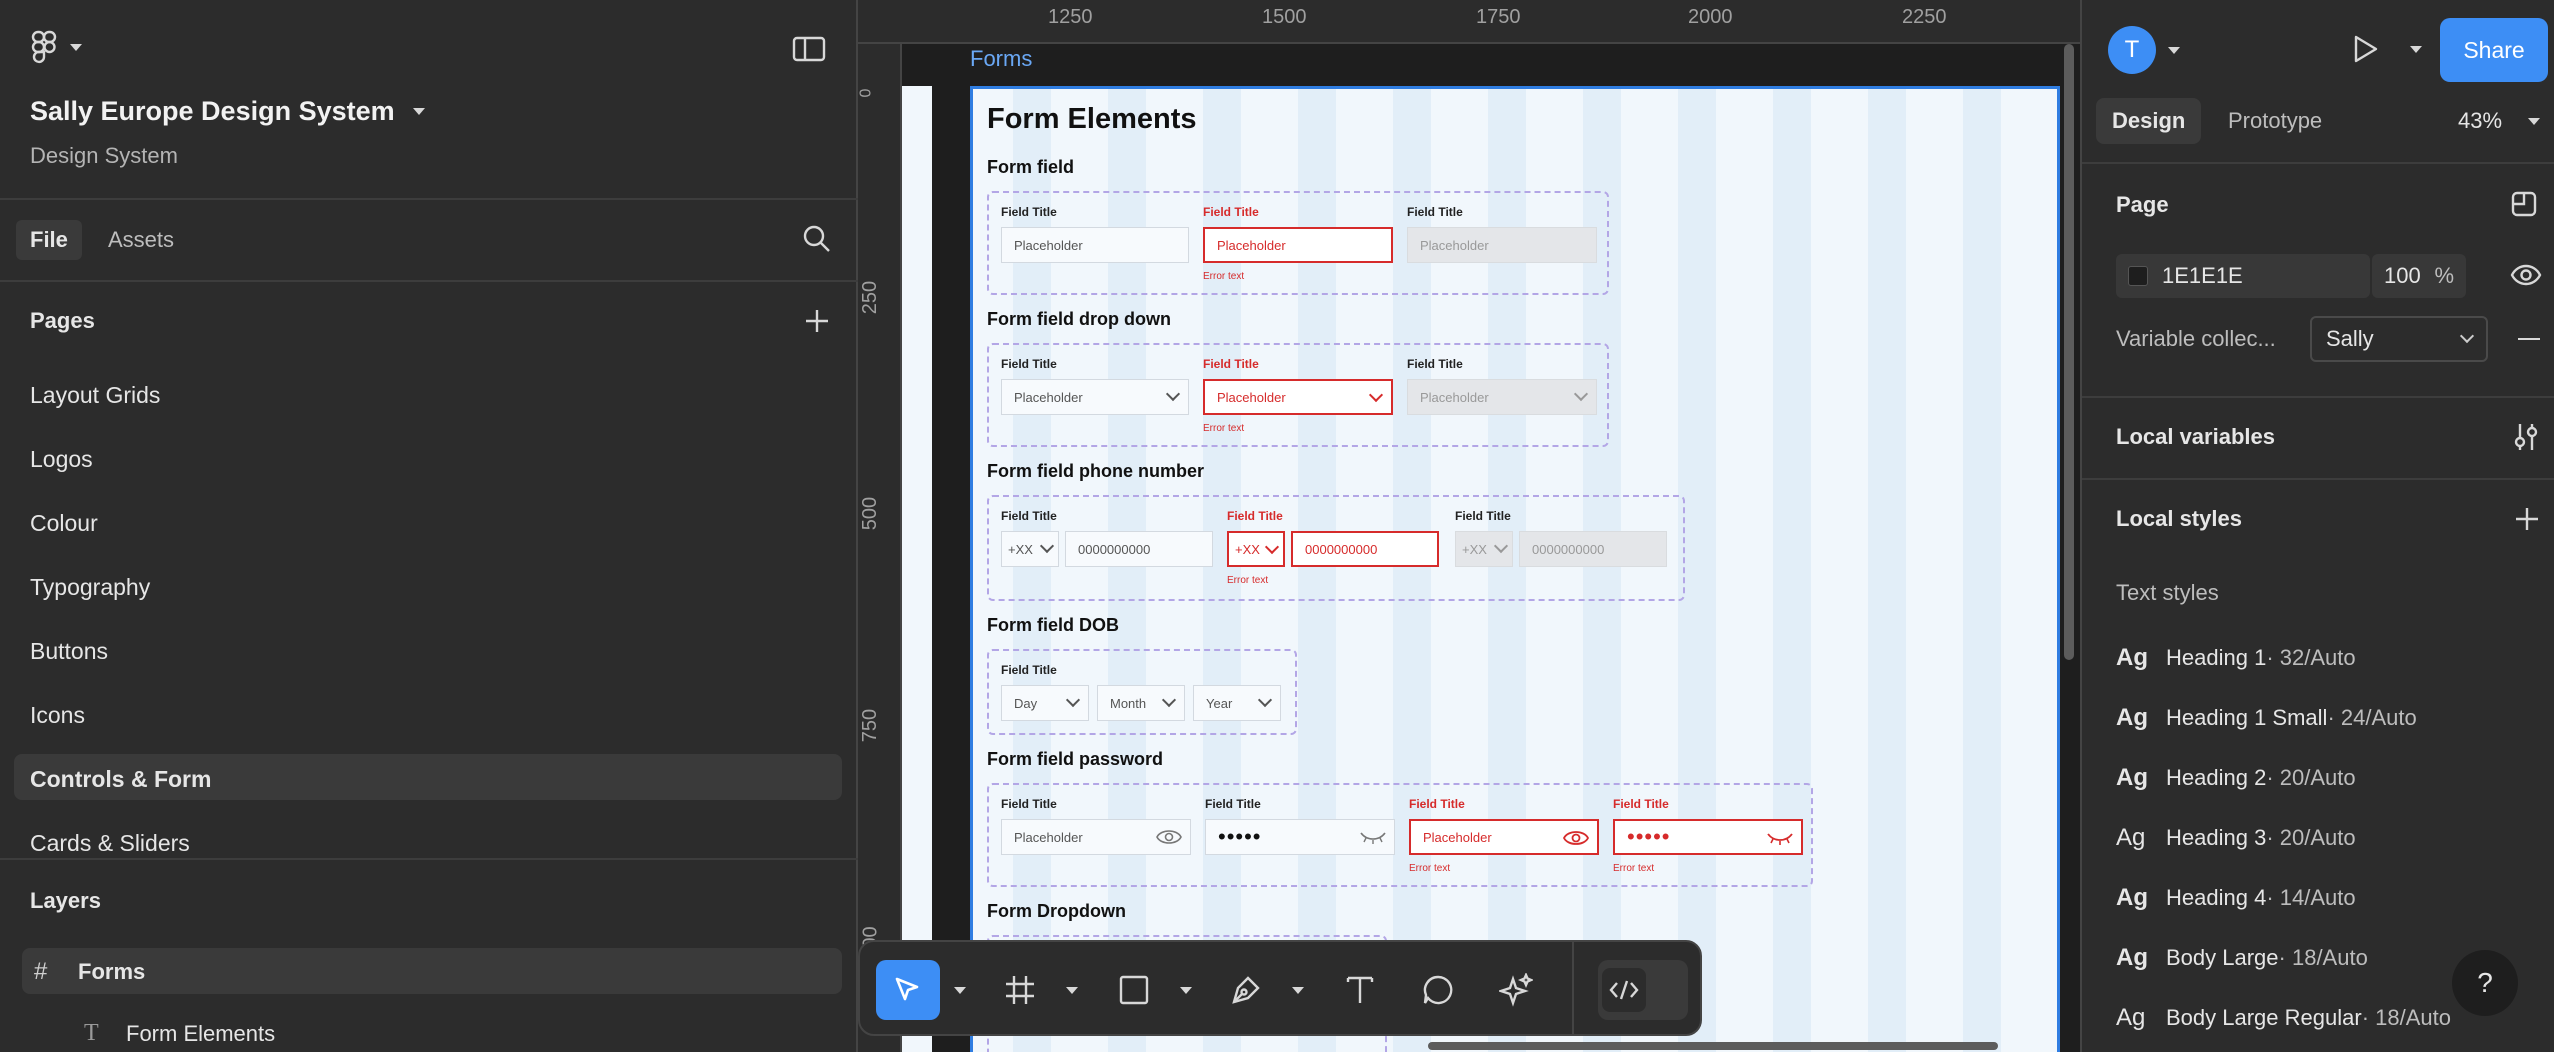 Image resolution: width=2554 pixels, height=1052 pixels. Describe the element at coordinates (1056, 911) in the screenshot. I see `section-heading: Form Dropdown` at that location.